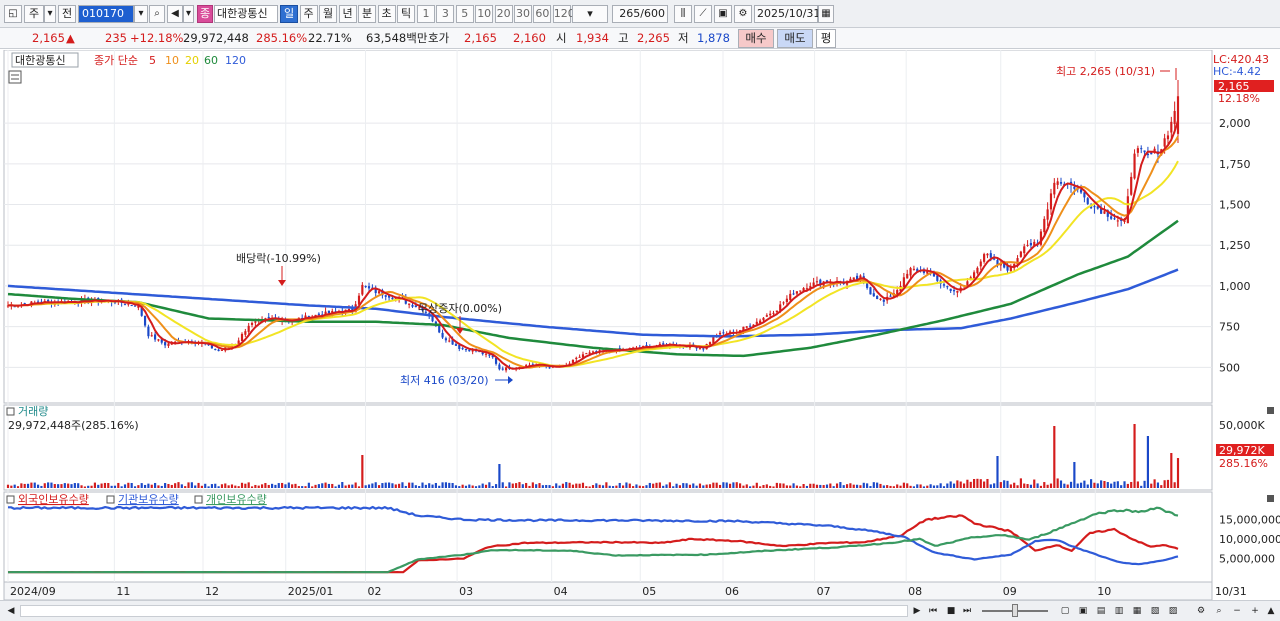  What do you see at coordinates (1270, 498) in the screenshot?
I see `holdings-panel-close-icon` at bounding box center [1270, 498].